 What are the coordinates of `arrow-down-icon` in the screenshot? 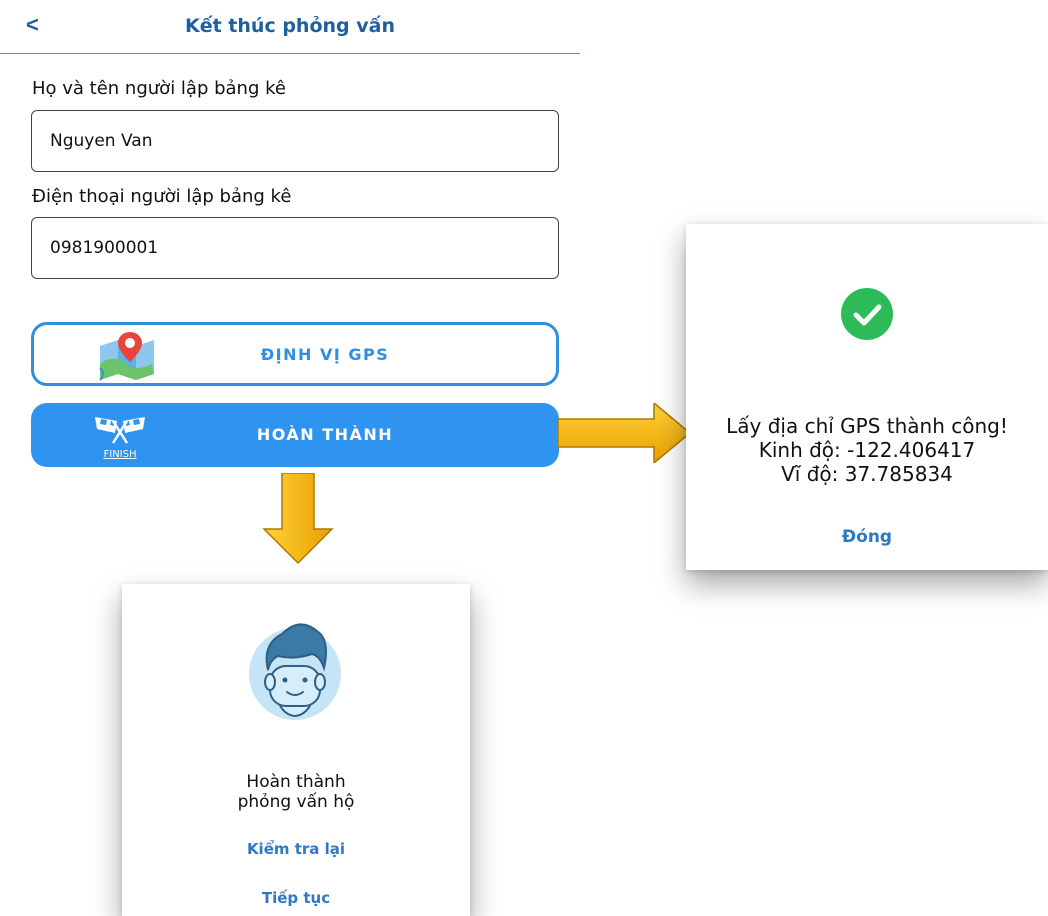 It's located at (298, 519).